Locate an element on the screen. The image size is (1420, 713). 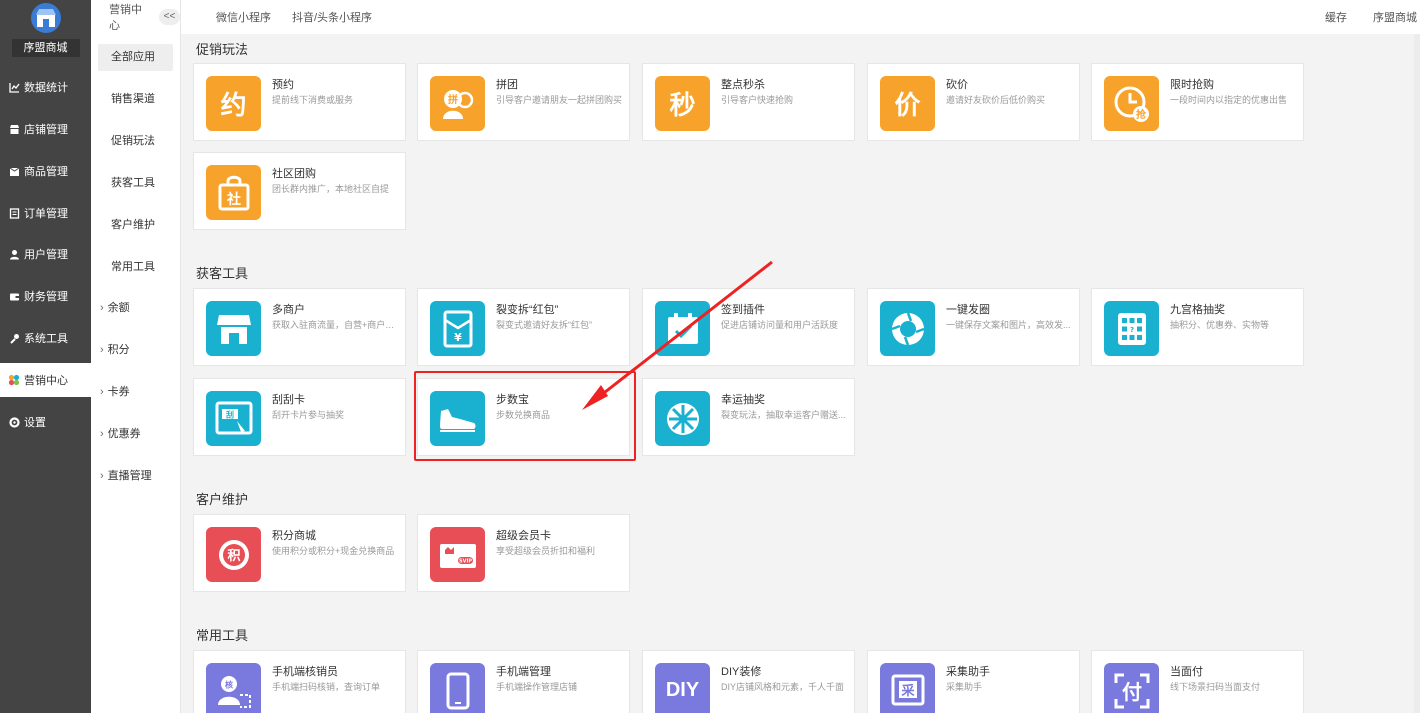
brand-name: 序盟商城 is located at coordinates (45, 48).